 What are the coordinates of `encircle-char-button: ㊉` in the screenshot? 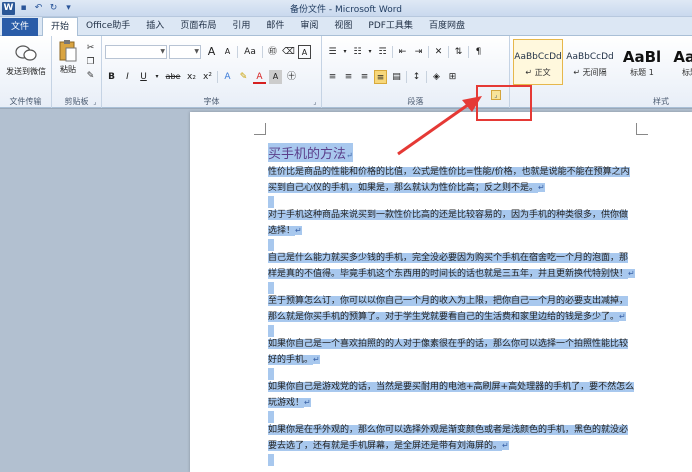 It's located at (291, 77).